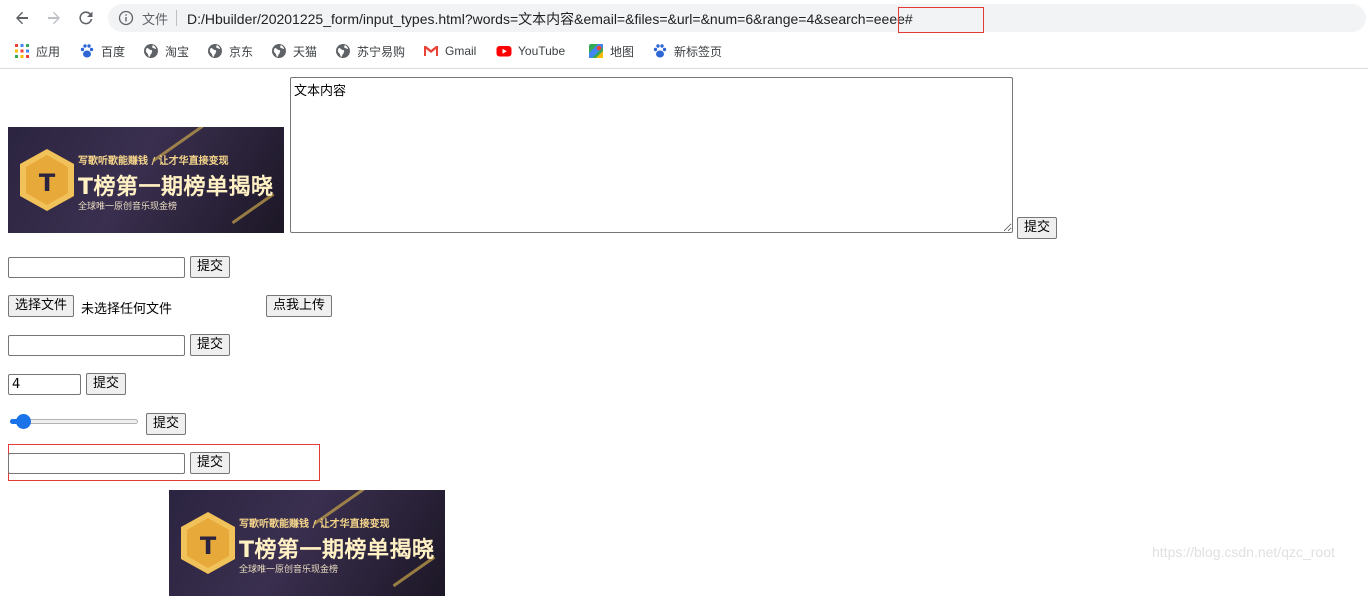 This screenshot has width=1368, height=596. I want to click on bookmark-baidu: 百度, so click(102, 51).